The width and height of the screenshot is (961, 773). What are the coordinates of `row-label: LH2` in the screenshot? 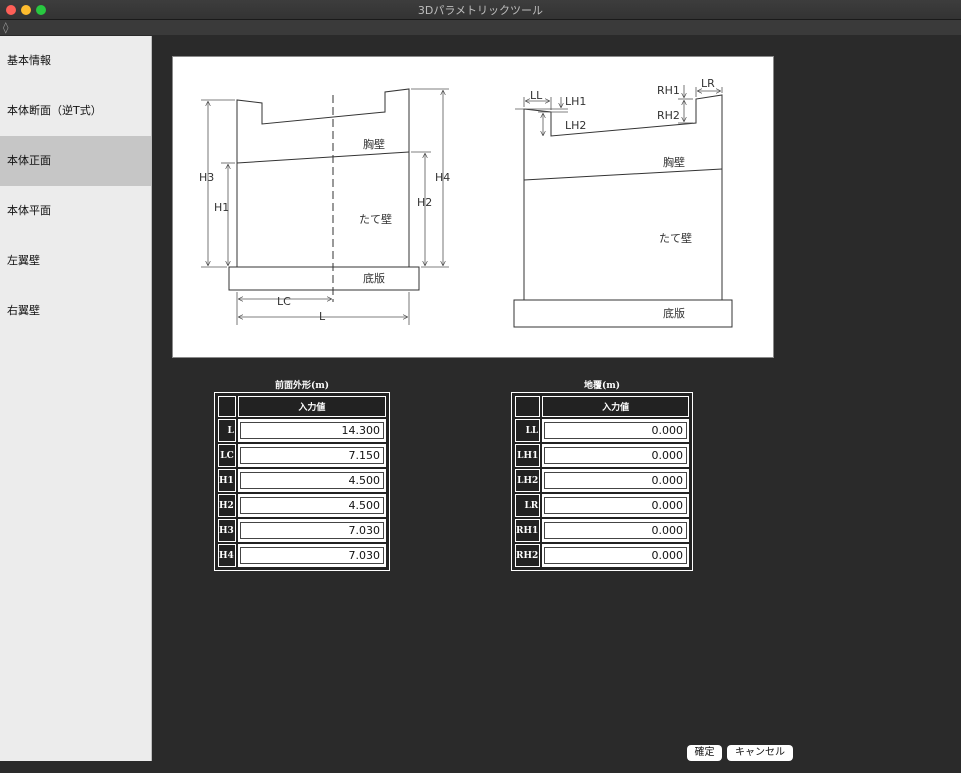 It's located at (528, 480).